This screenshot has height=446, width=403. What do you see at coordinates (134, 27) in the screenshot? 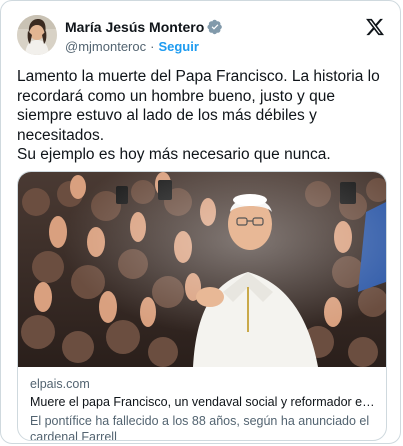
I see `author-name: María Jesús Montero` at bounding box center [134, 27].